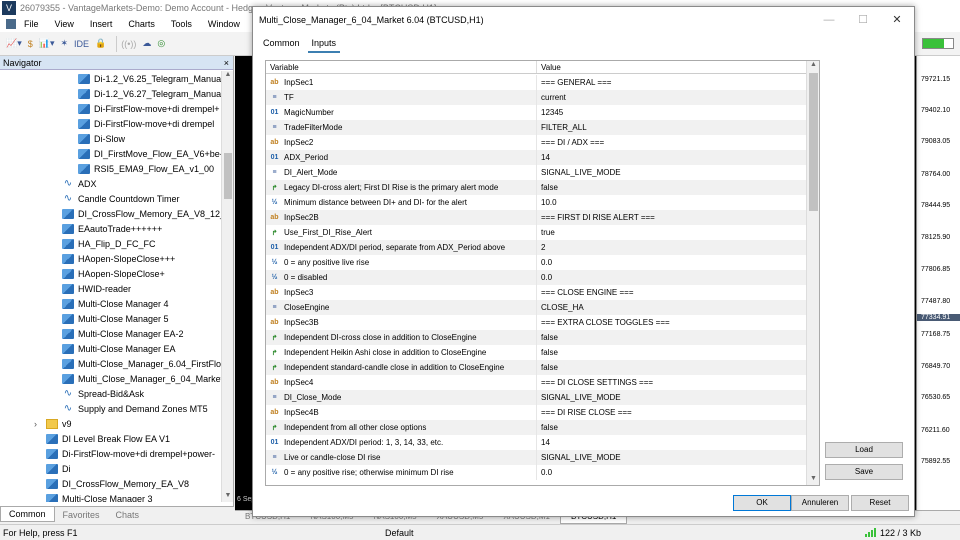  Describe the element at coordinates (536, 82) in the screenshot. I see `input-row: ab InpSec1 === GENERAL ===` at that location.